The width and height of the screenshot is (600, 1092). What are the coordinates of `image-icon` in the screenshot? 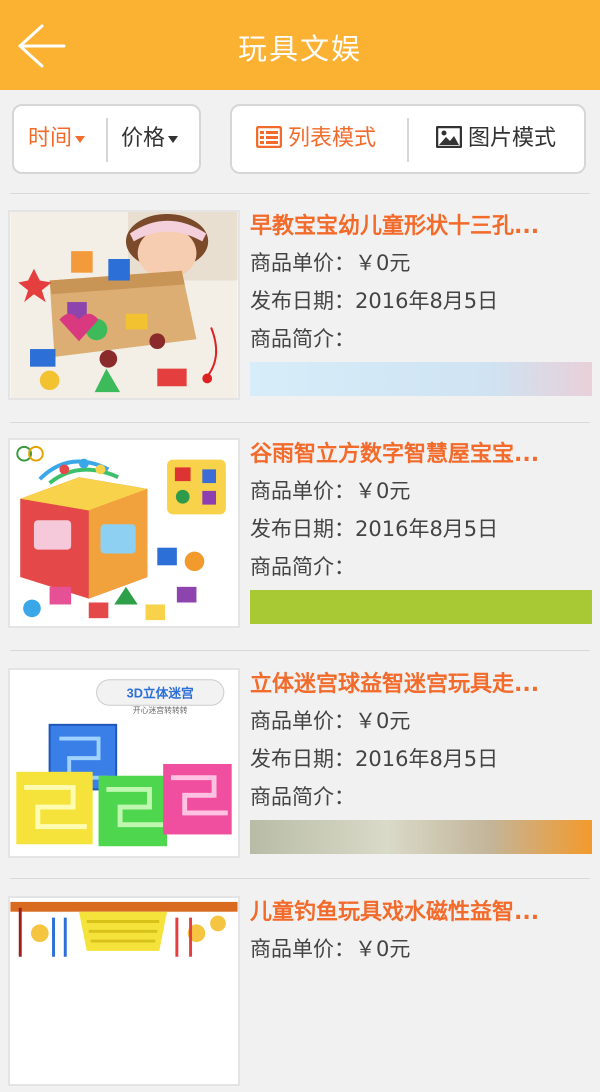 It's located at (449, 137).